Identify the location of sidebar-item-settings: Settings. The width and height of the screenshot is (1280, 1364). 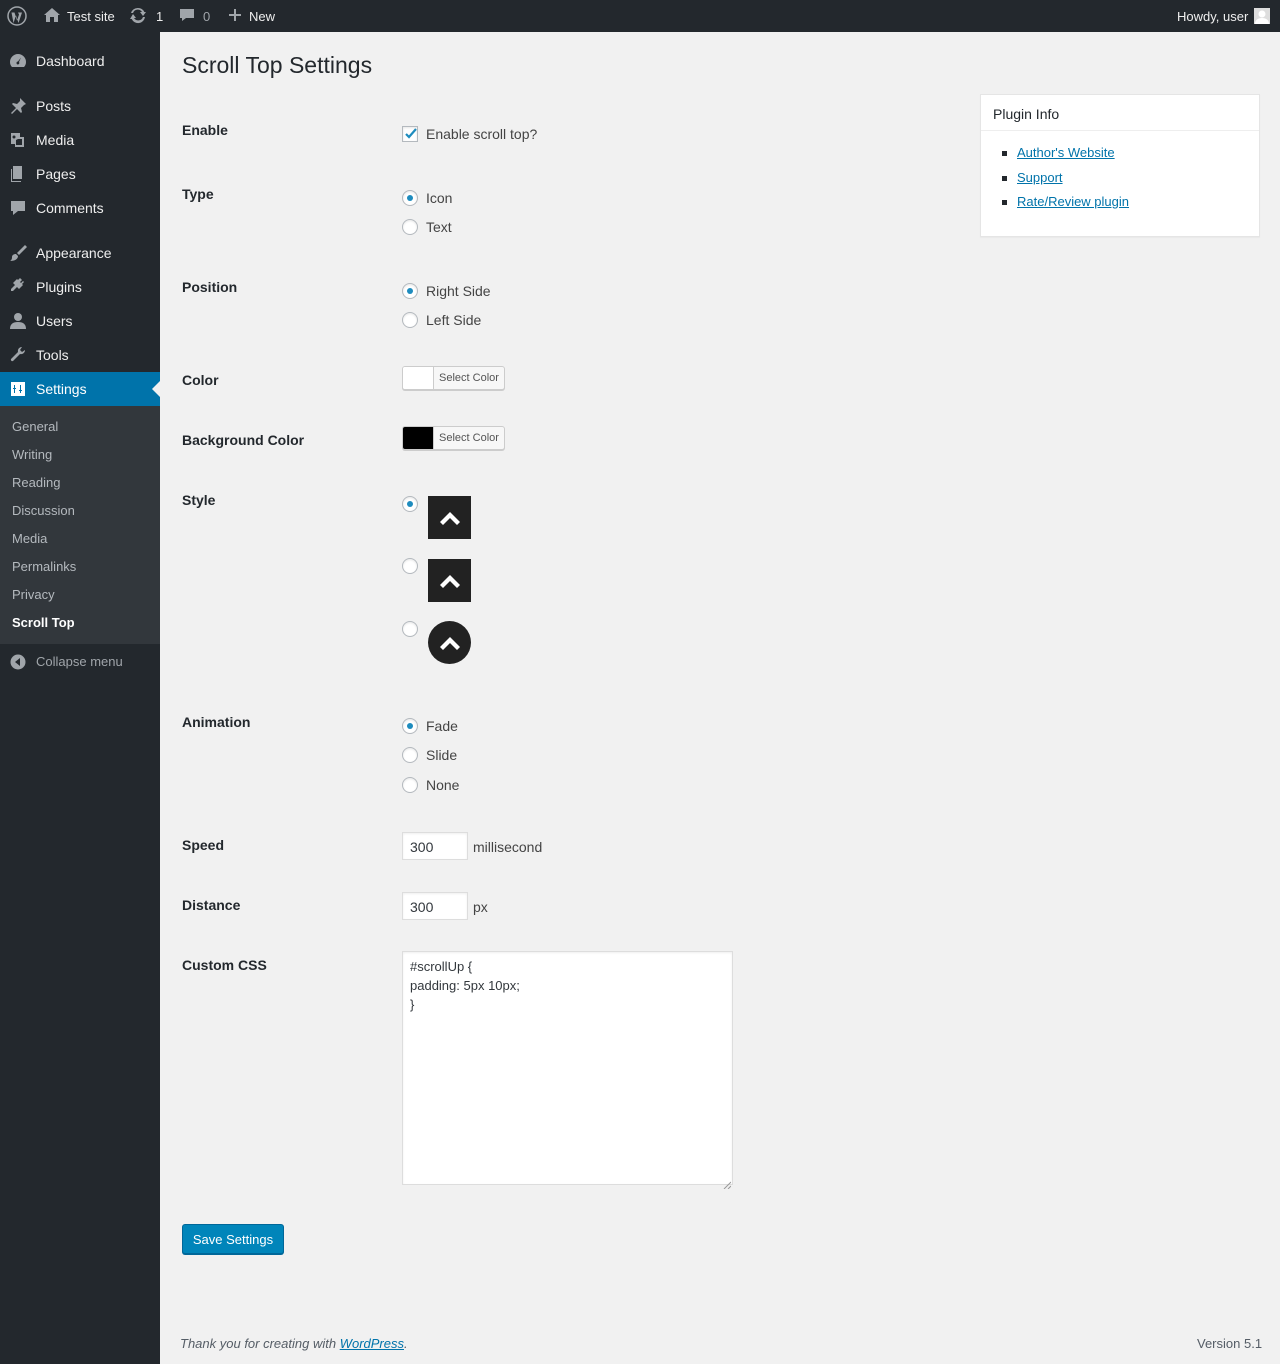
(80, 389).